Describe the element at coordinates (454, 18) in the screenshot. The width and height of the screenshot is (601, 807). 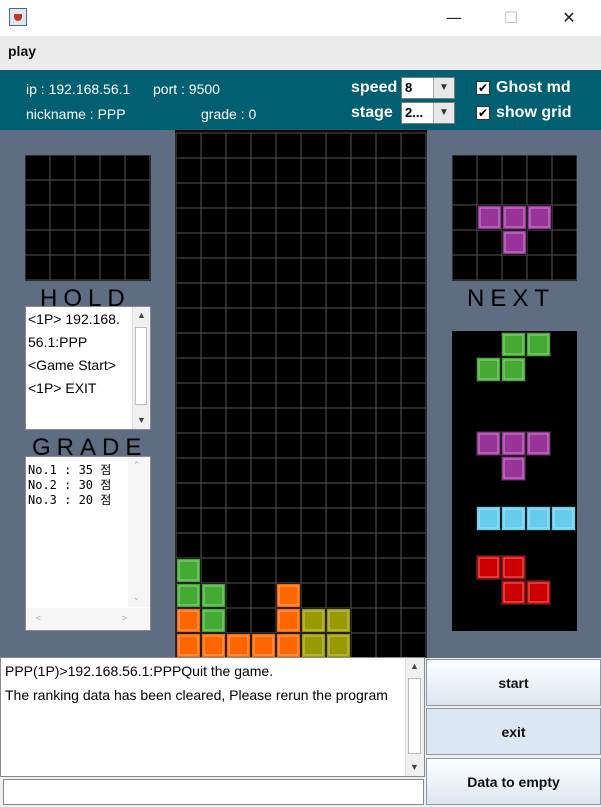
I see `minimize-icon: —` at that location.